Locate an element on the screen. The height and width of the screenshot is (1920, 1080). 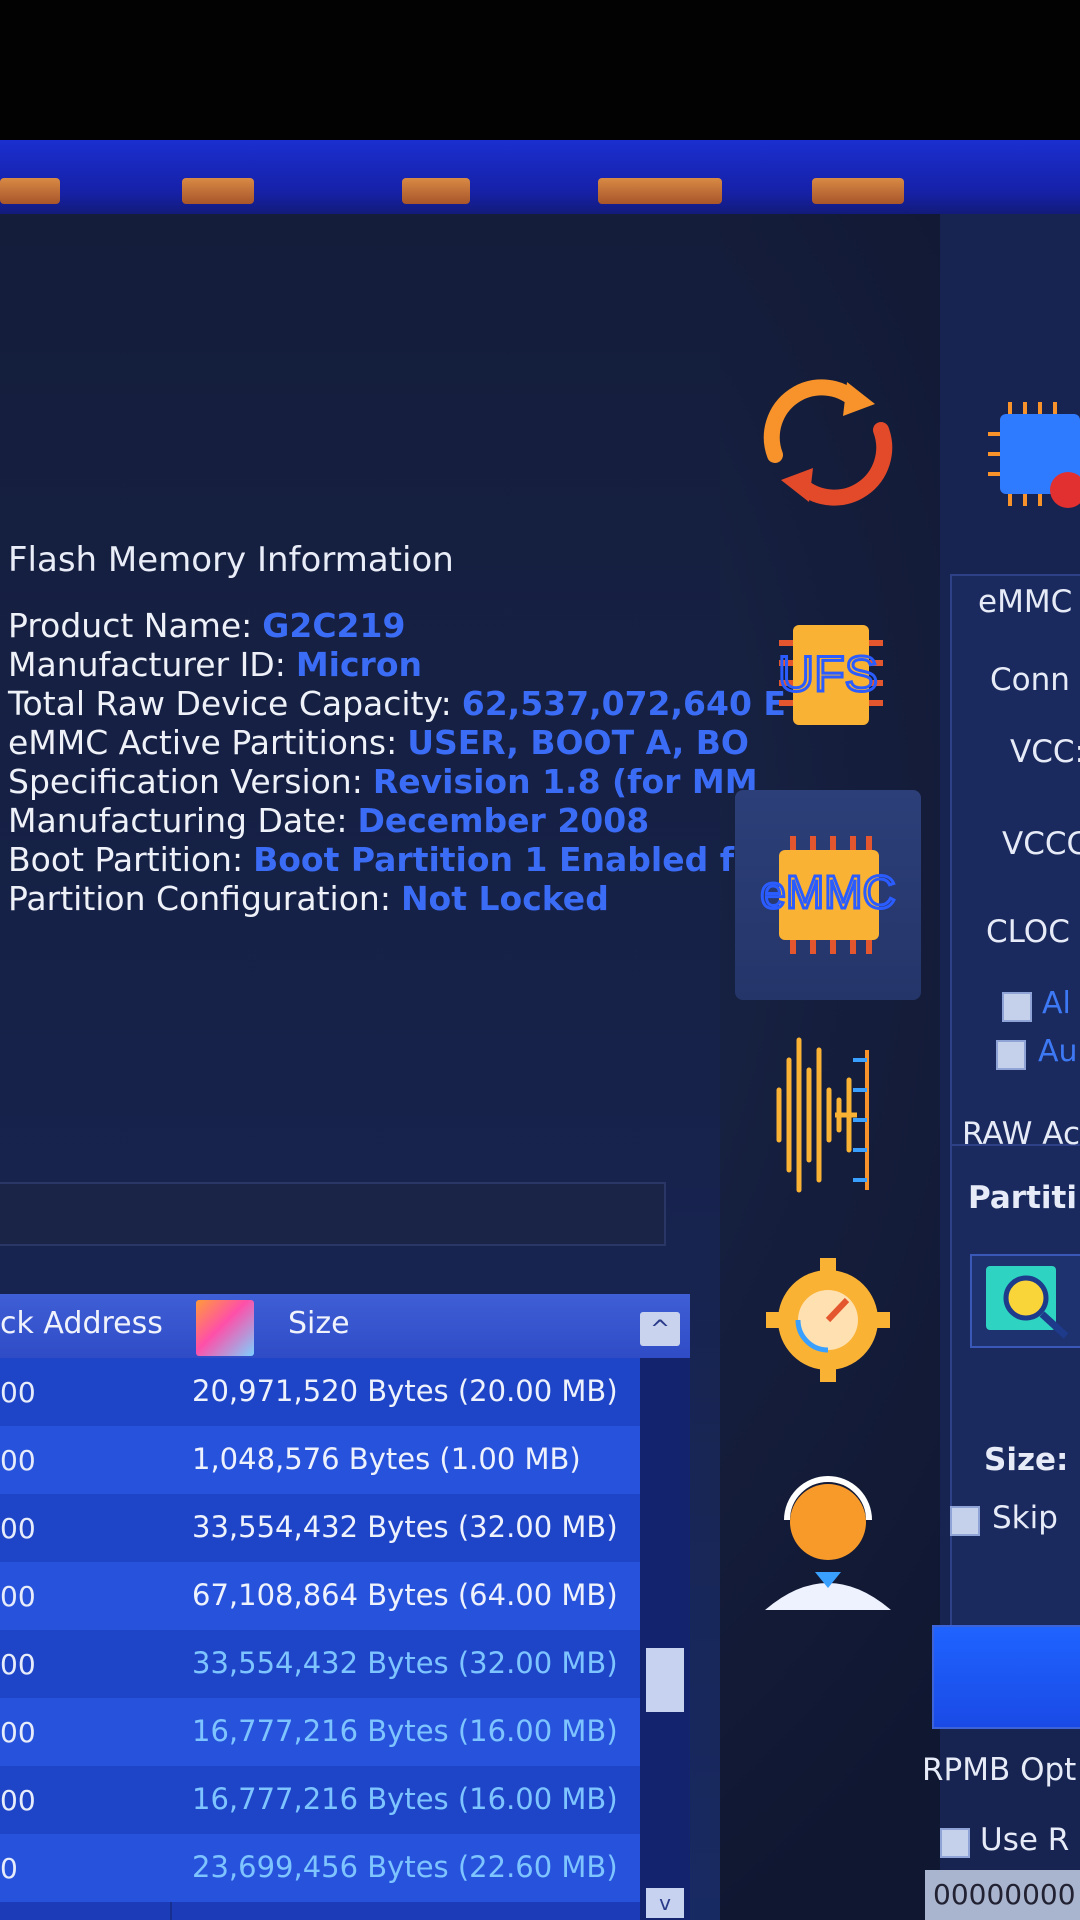
sort-up-button: ^ is located at coordinates (660, 1329).